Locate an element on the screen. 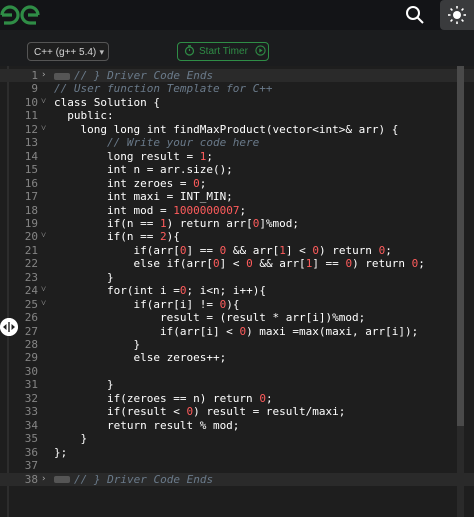 The height and width of the screenshot is (517, 474). theme-toggle-button is located at coordinates (457, 15).